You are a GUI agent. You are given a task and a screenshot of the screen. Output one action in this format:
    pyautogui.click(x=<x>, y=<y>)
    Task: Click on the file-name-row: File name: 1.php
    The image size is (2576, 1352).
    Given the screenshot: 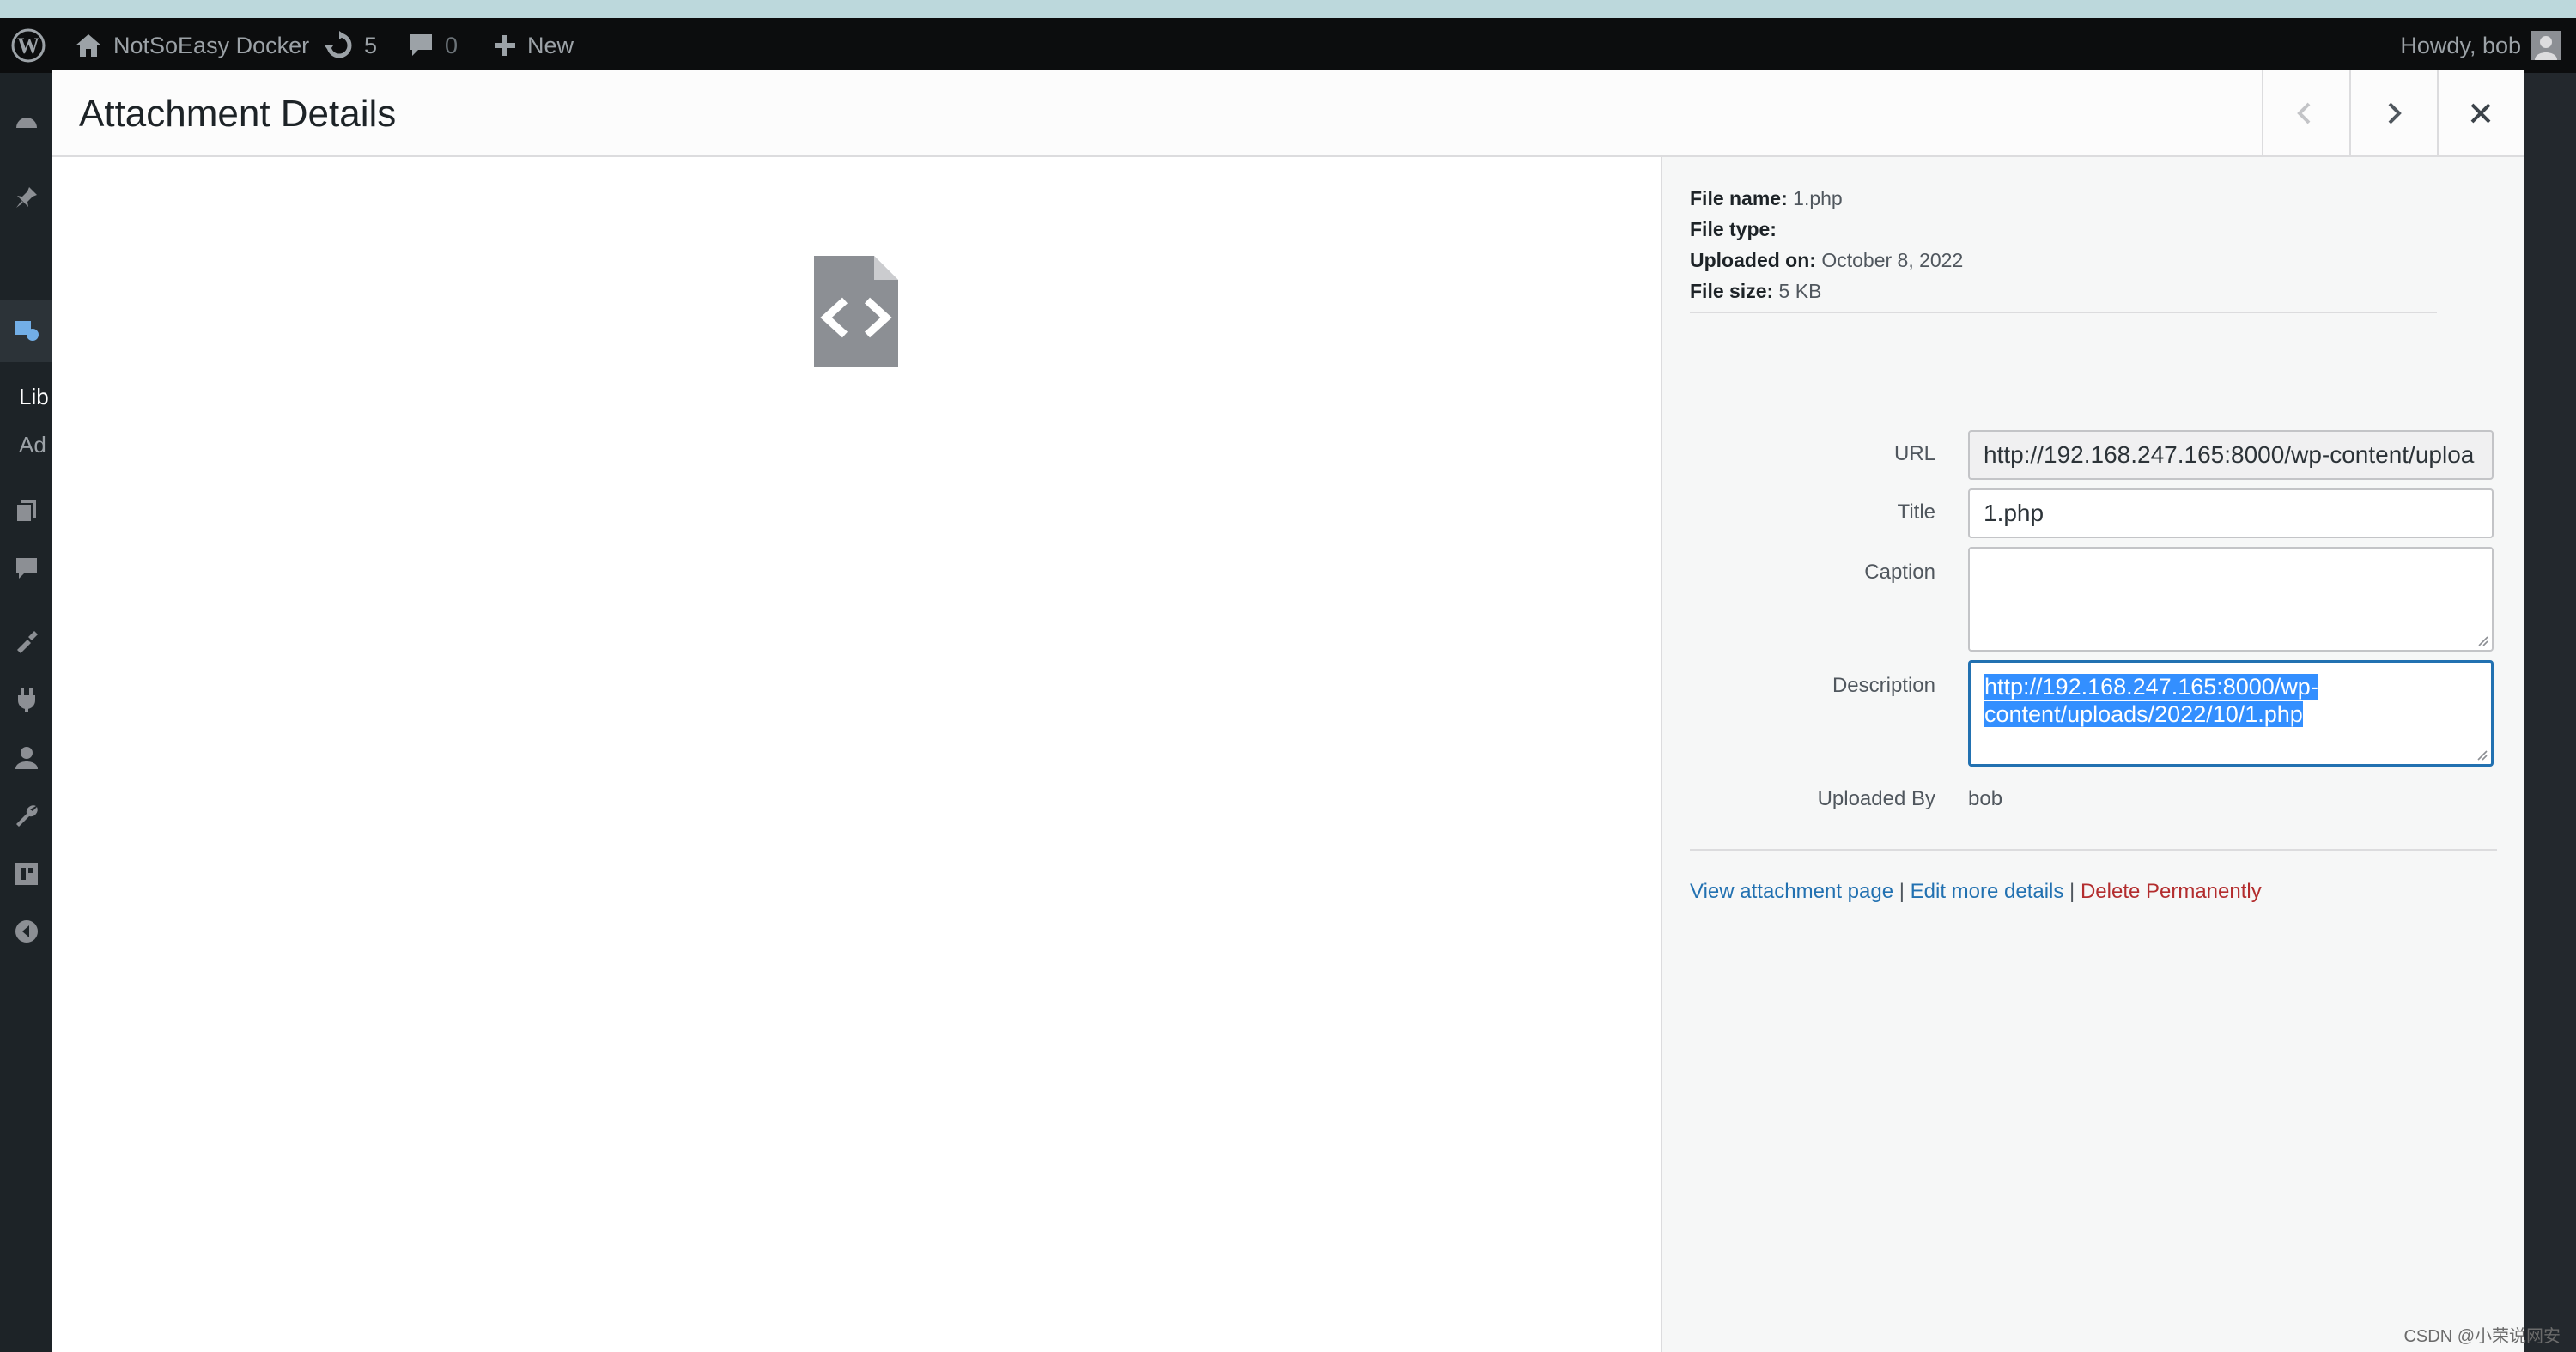 What is the action you would take?
    pyautogui.click(x=1767, y=198)
    